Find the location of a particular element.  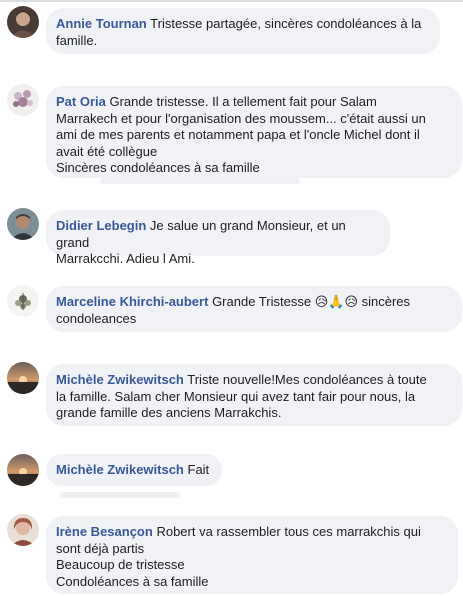

comment-author: Didier Lebegin is located at coordinates (101, 225).